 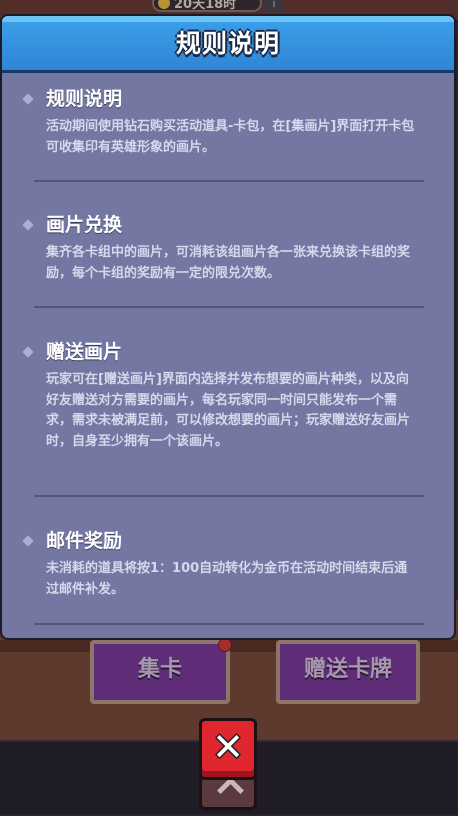 I want to click on section-title: 画片兑换, so click(x=84, y=225).